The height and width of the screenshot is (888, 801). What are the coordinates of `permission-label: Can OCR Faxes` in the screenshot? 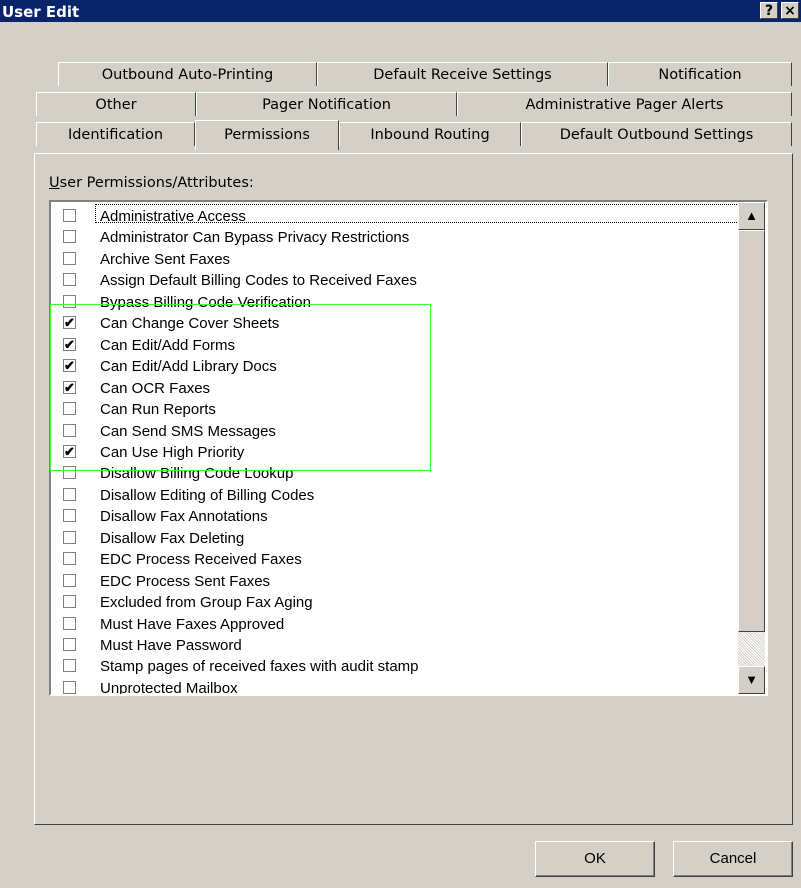 It's located at (155, 388).